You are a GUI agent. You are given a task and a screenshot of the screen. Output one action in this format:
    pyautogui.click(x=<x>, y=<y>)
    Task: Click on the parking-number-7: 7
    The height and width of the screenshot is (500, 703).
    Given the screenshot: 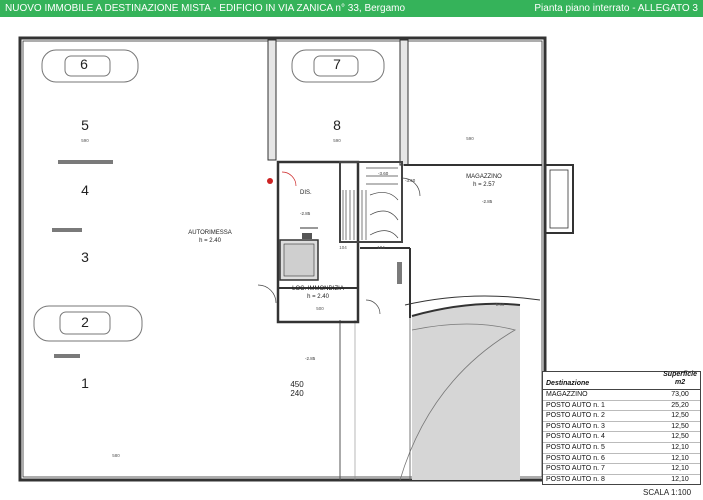 What is the action you would take?
    pyautogui.click(x=337, y=64)
    